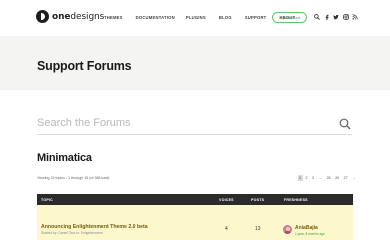  What do you see at coordinates (113, 17) in the screenshot?
I see `nav-item-themes: THEMES` at bounding box center [113, 17].